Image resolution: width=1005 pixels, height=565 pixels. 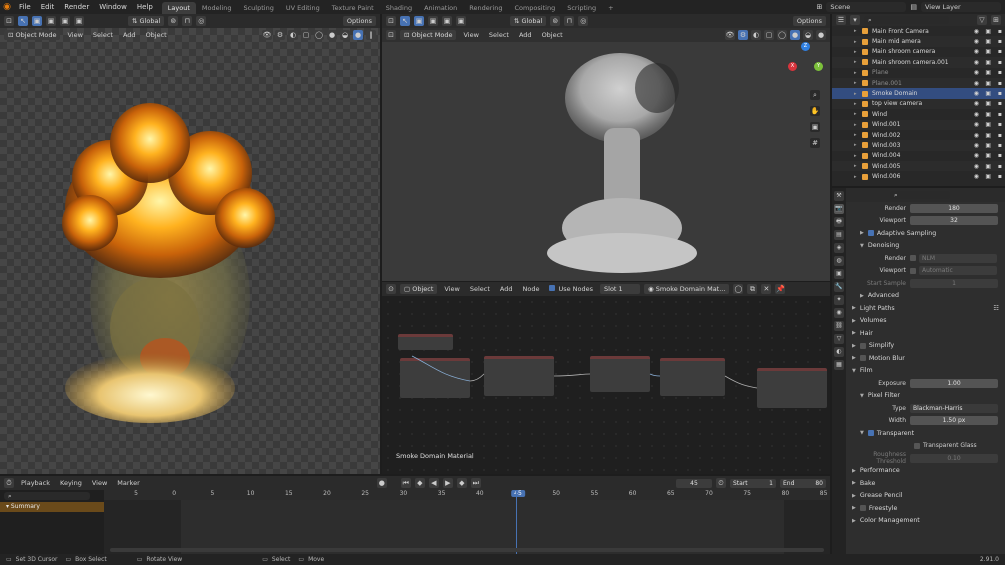 I want to click on menu-render: Render, so click(x=76, y=7).